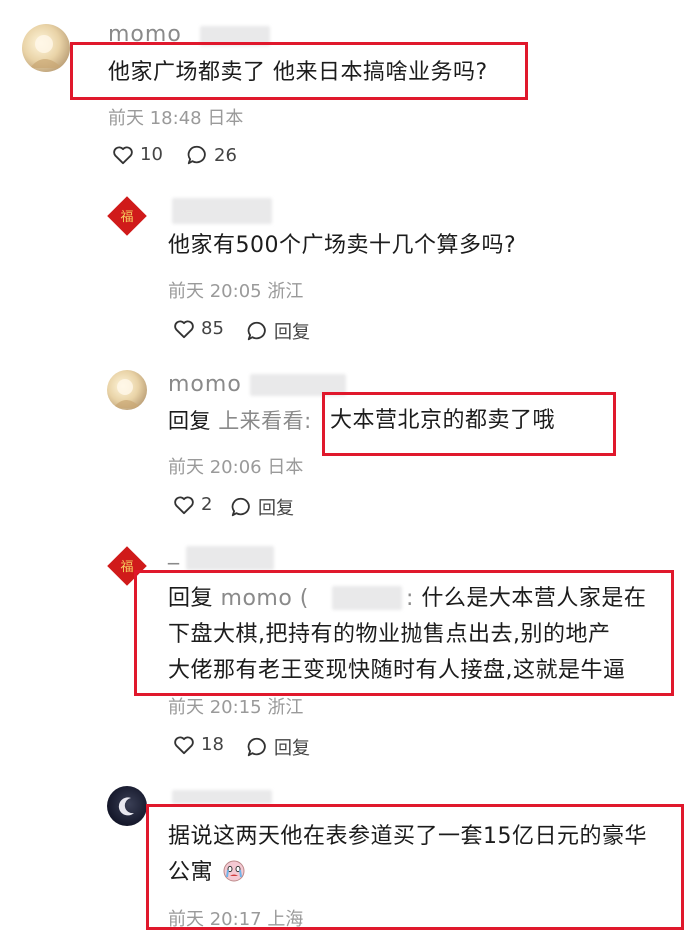 The height and width of the screenshot is (942, 700). I want to click on like-count: 10, so click(151, 154).